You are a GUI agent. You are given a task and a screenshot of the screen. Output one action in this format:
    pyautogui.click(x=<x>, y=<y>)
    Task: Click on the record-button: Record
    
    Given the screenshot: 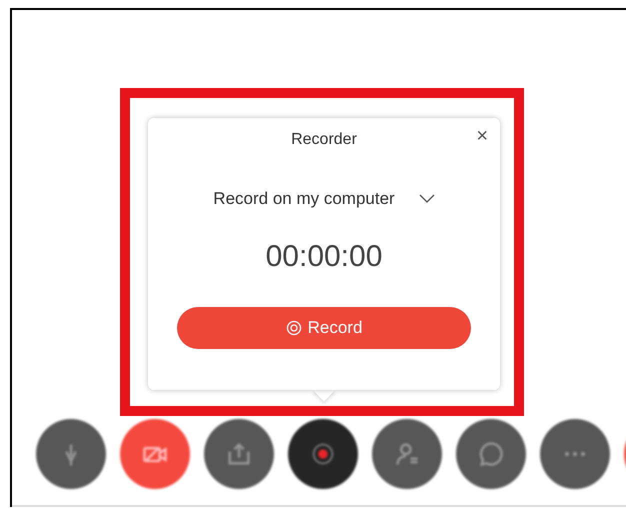 What is the action you would take?
    pyautogui.click(x=324, y=327)
    